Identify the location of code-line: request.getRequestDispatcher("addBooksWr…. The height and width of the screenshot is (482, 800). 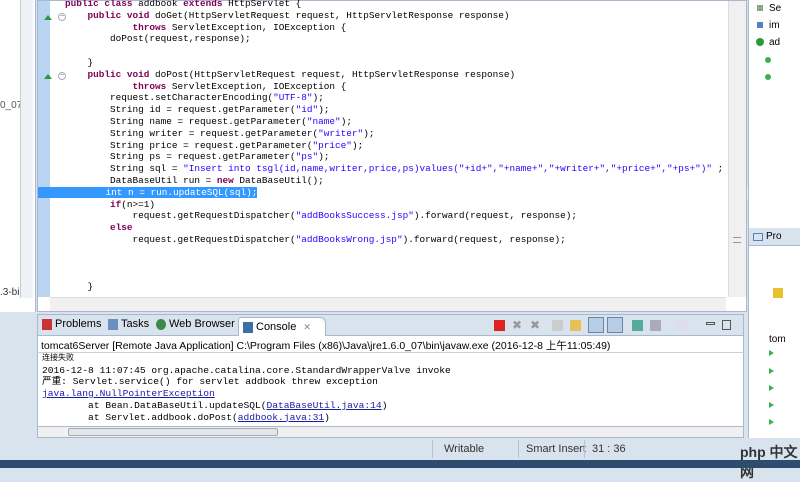
(394, 240).